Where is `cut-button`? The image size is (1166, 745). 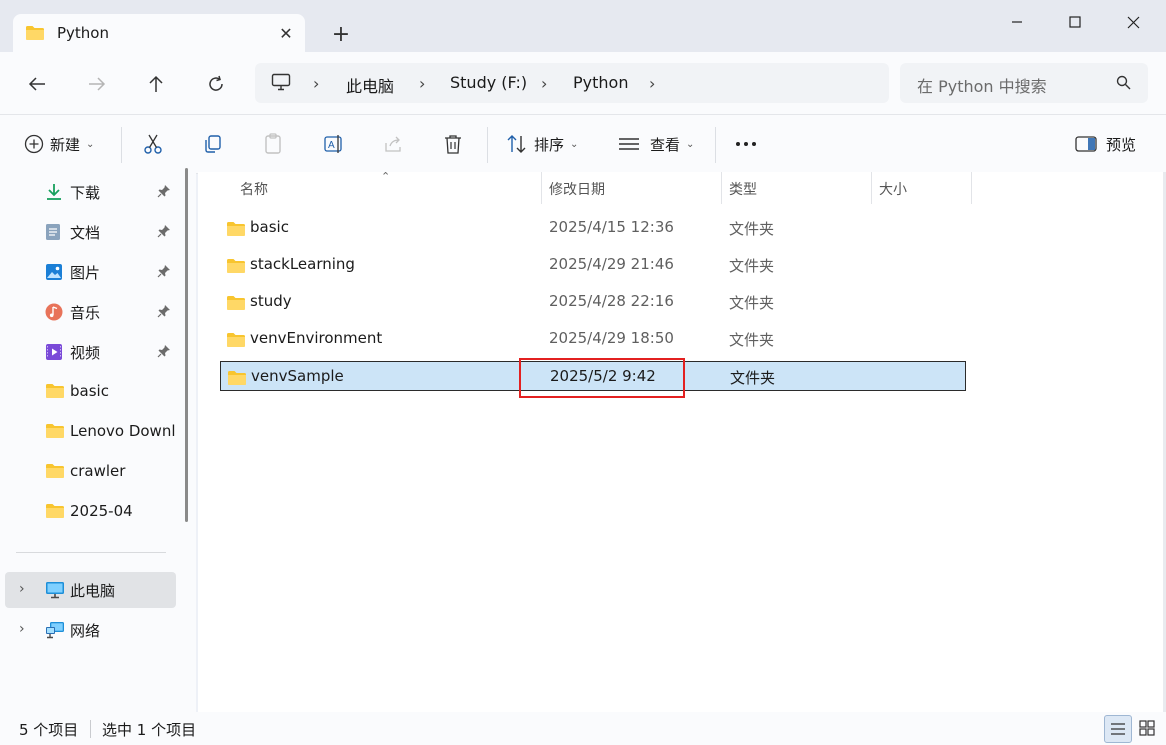 cut-button is located at coordinates (153, 144).